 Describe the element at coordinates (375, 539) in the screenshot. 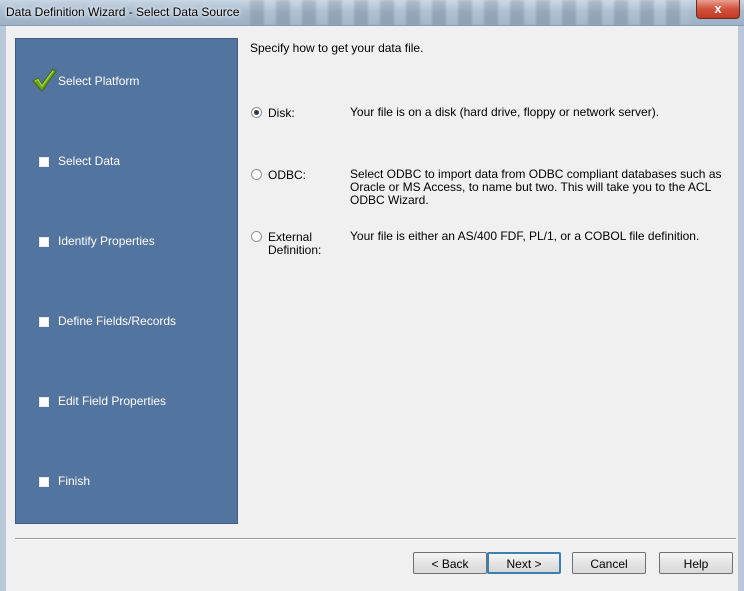

I see `footer-separator` at that location.